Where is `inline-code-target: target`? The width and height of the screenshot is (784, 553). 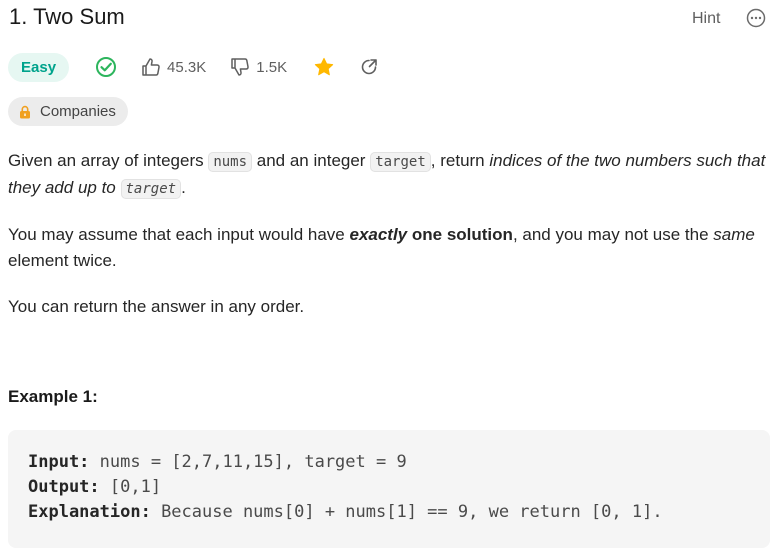 inline-code-target: target is located at coordinates (400, 162).